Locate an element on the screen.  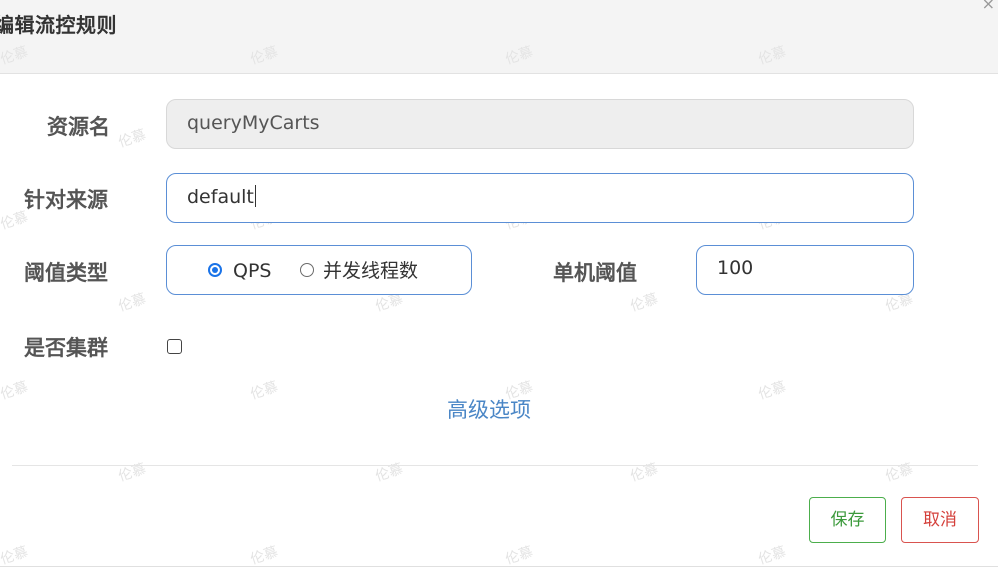
dialog-header: 编辑流控规则 × is located at coordinates (499, 37).